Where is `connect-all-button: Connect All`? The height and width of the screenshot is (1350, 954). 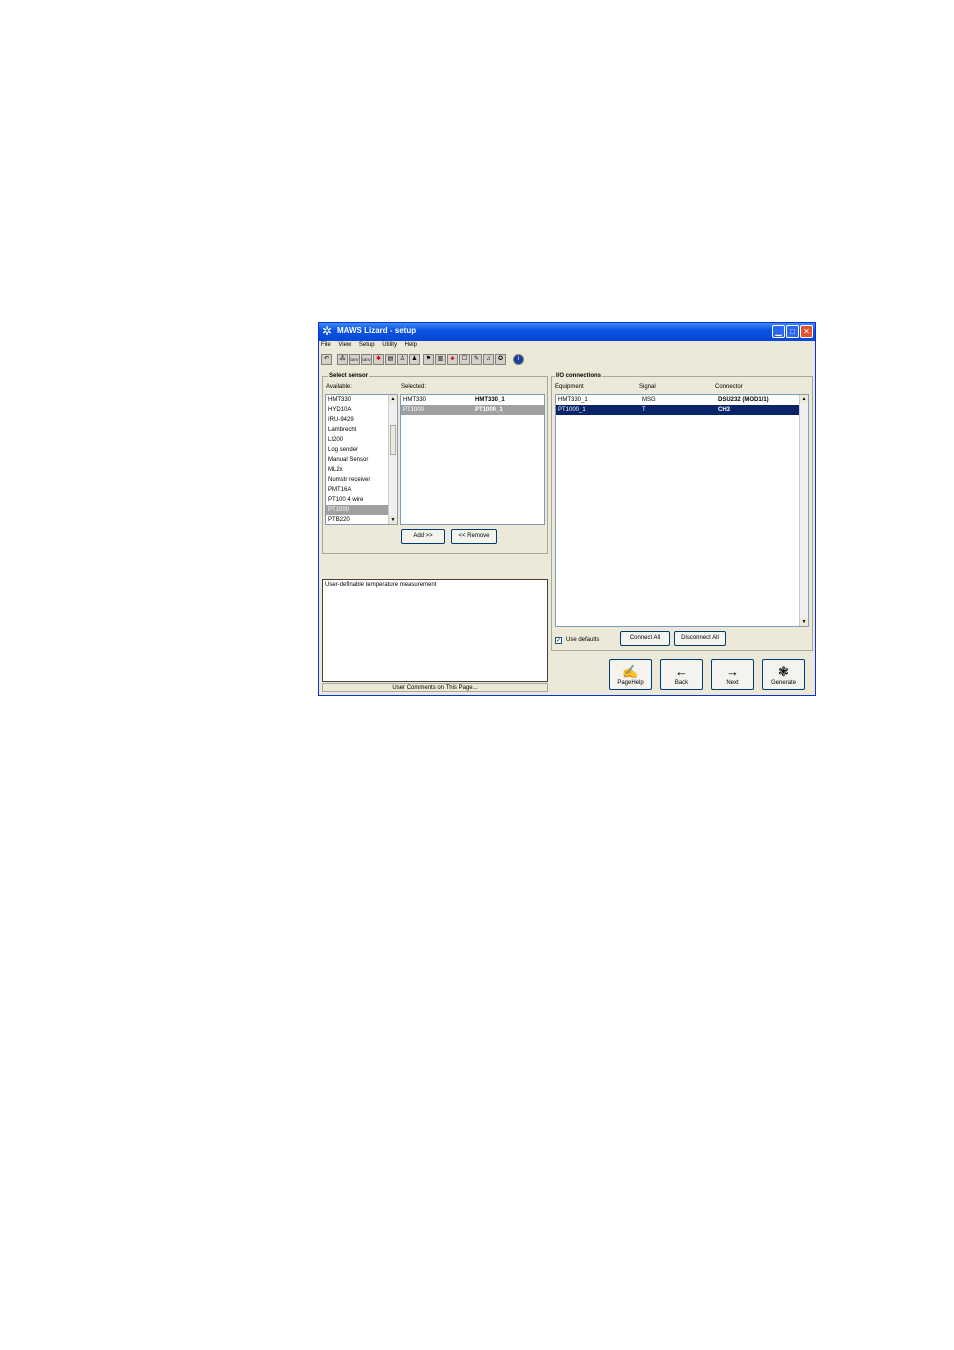
connect-all-button: Connect All is located at coordinates (645, 638).